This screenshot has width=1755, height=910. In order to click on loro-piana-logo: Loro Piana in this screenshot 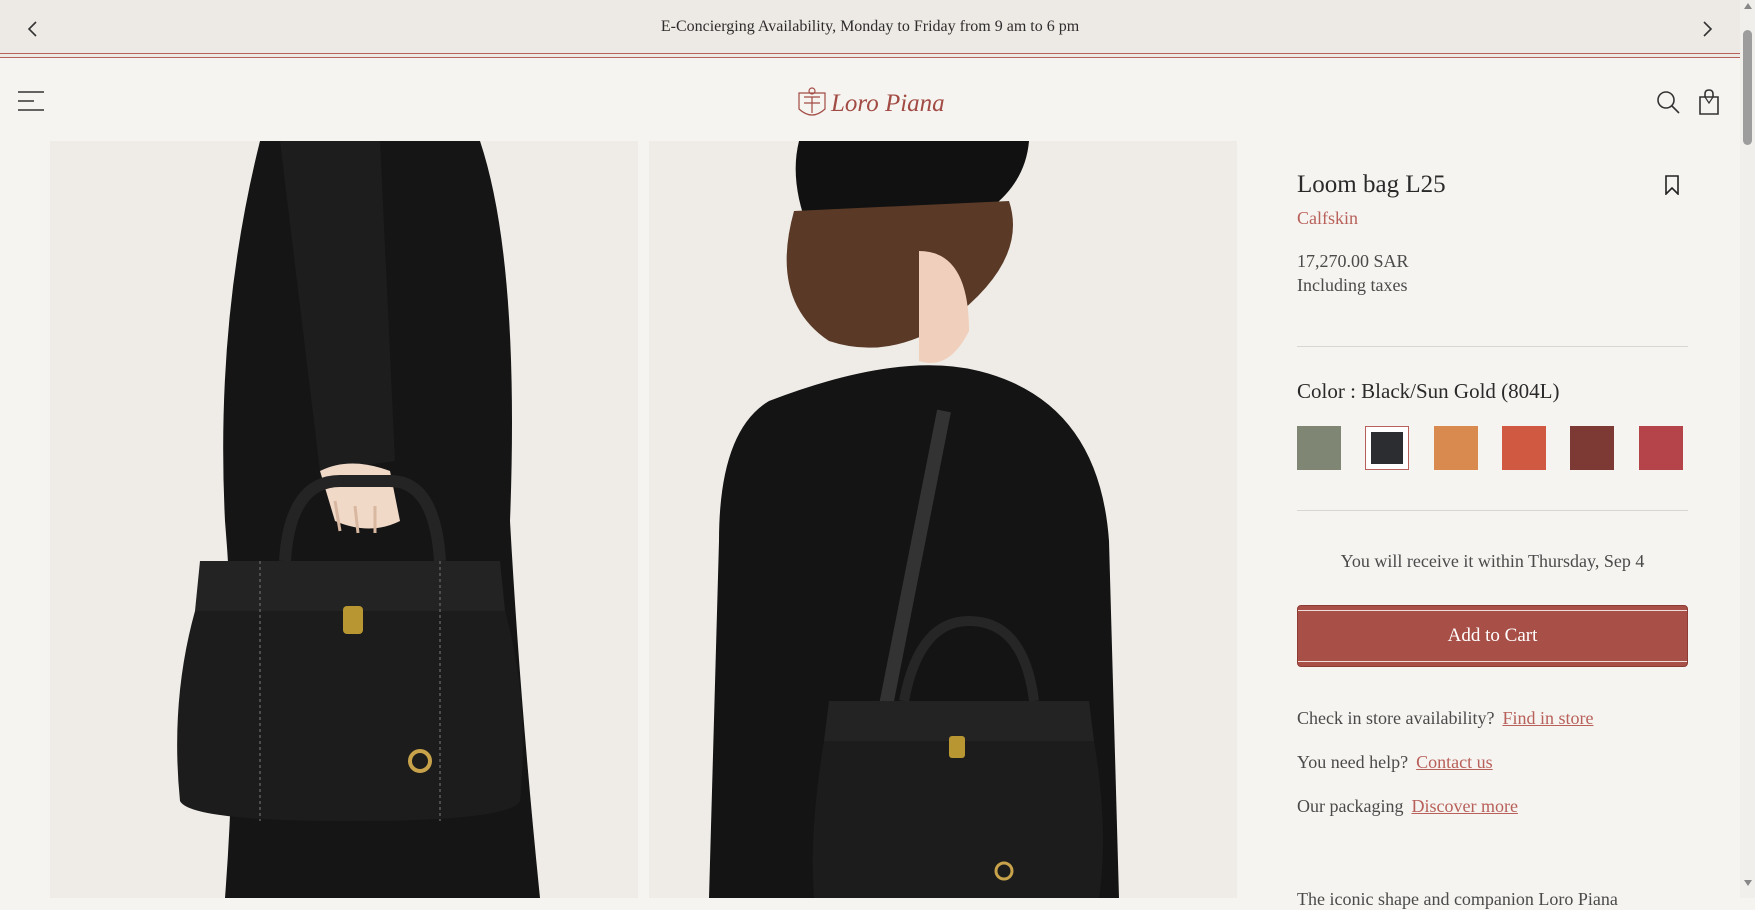, I will do `click(870, 103)`.